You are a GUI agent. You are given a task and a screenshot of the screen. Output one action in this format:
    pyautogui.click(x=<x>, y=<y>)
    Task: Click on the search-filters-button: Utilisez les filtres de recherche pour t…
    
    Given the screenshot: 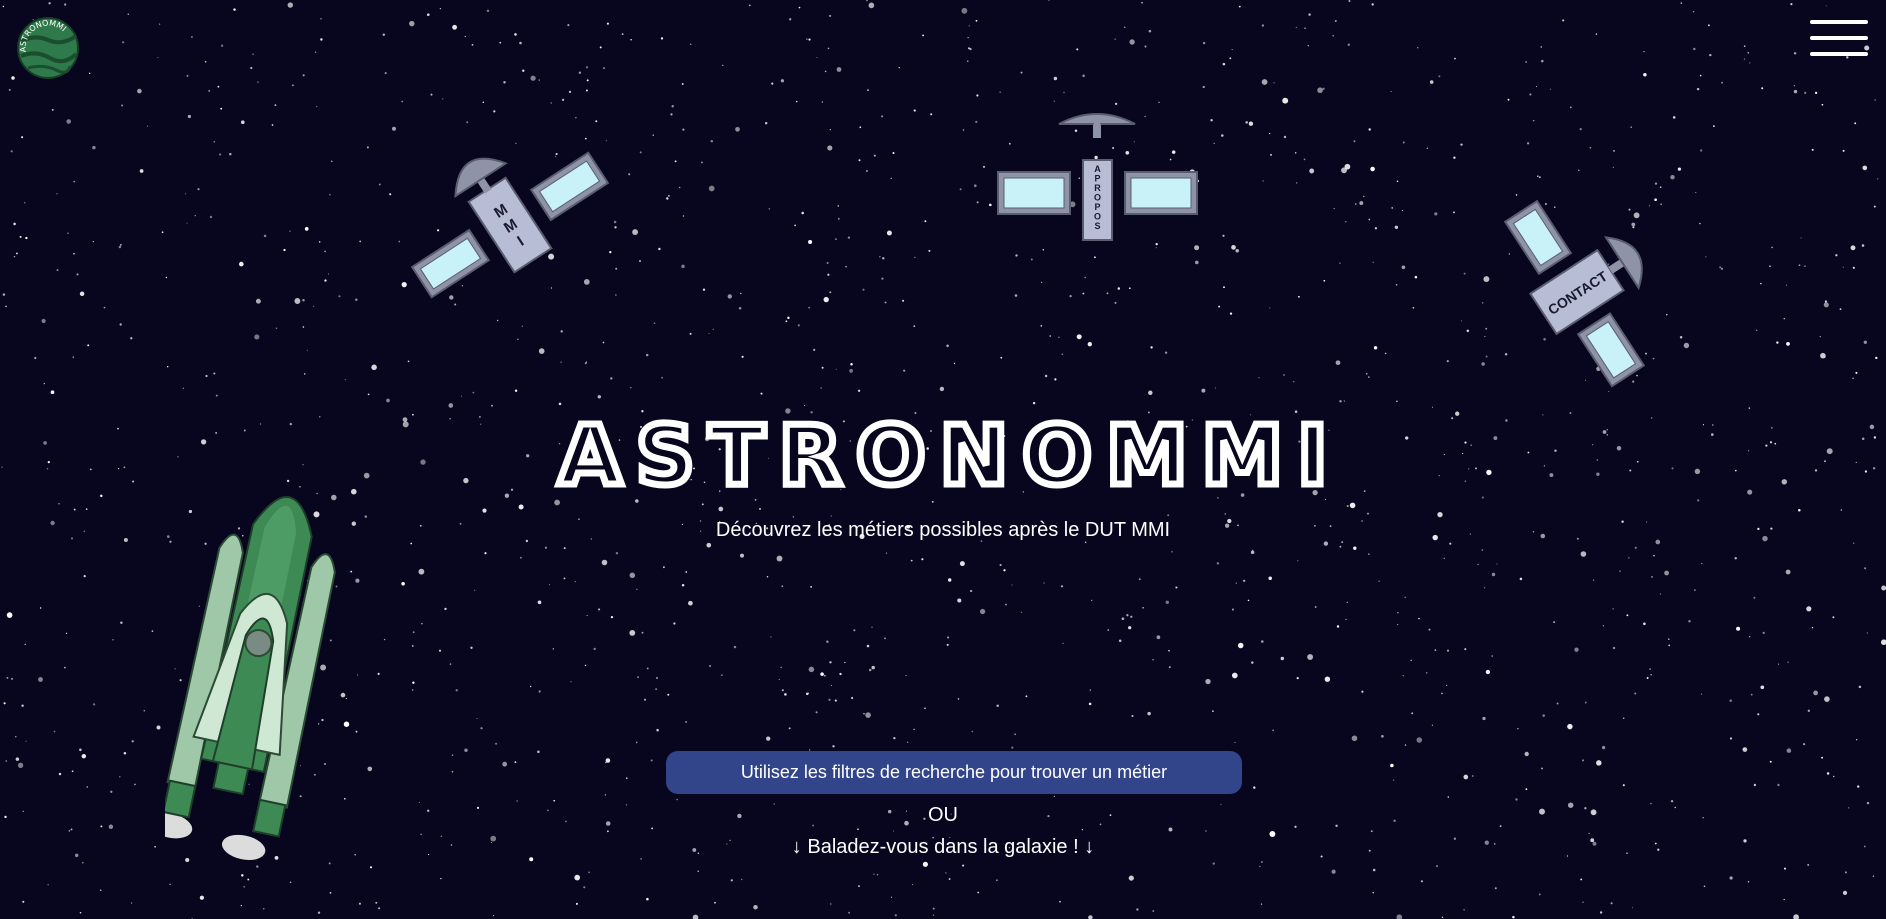 What is the action you would take?
    pyautogui.click(x=954, y=772)
    